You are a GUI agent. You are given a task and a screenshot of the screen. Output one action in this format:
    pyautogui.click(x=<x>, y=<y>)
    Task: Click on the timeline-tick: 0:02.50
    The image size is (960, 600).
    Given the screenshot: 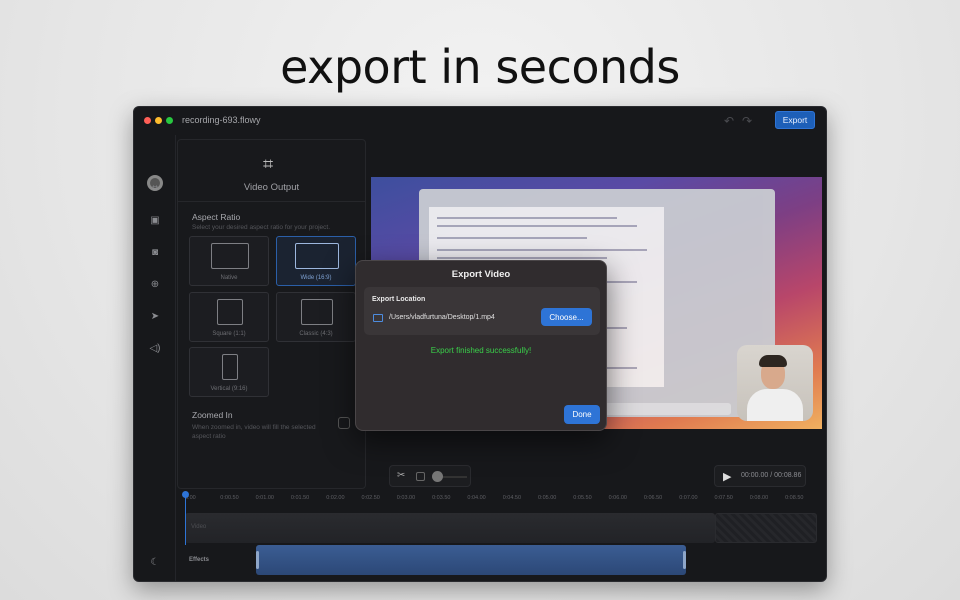 What is the action you would take?
    pyautogui.click(x=370, y=498)
    